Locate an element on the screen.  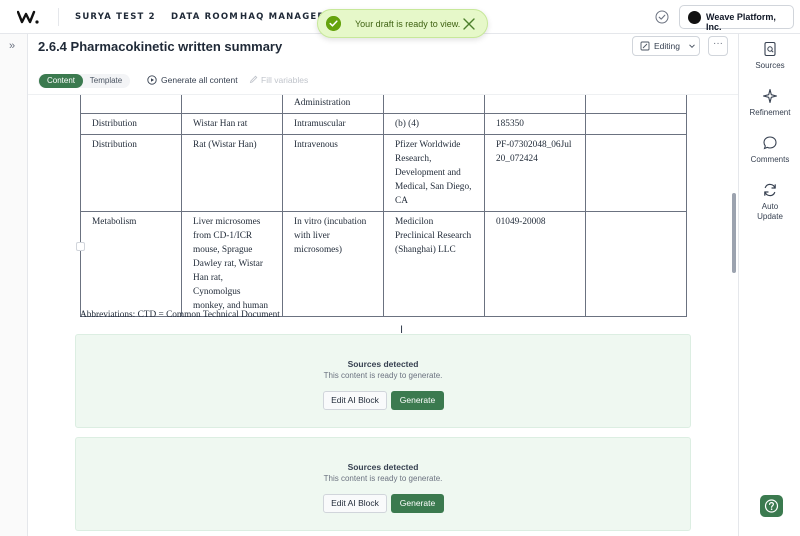
org-switcher-button: Weave Platform, Inc. is located at coordinates (736, 18).